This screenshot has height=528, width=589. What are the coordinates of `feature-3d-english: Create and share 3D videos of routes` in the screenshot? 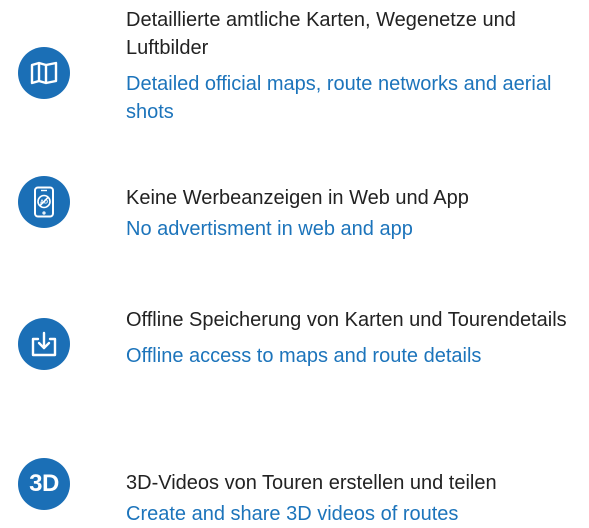 It's located at (292, 514).